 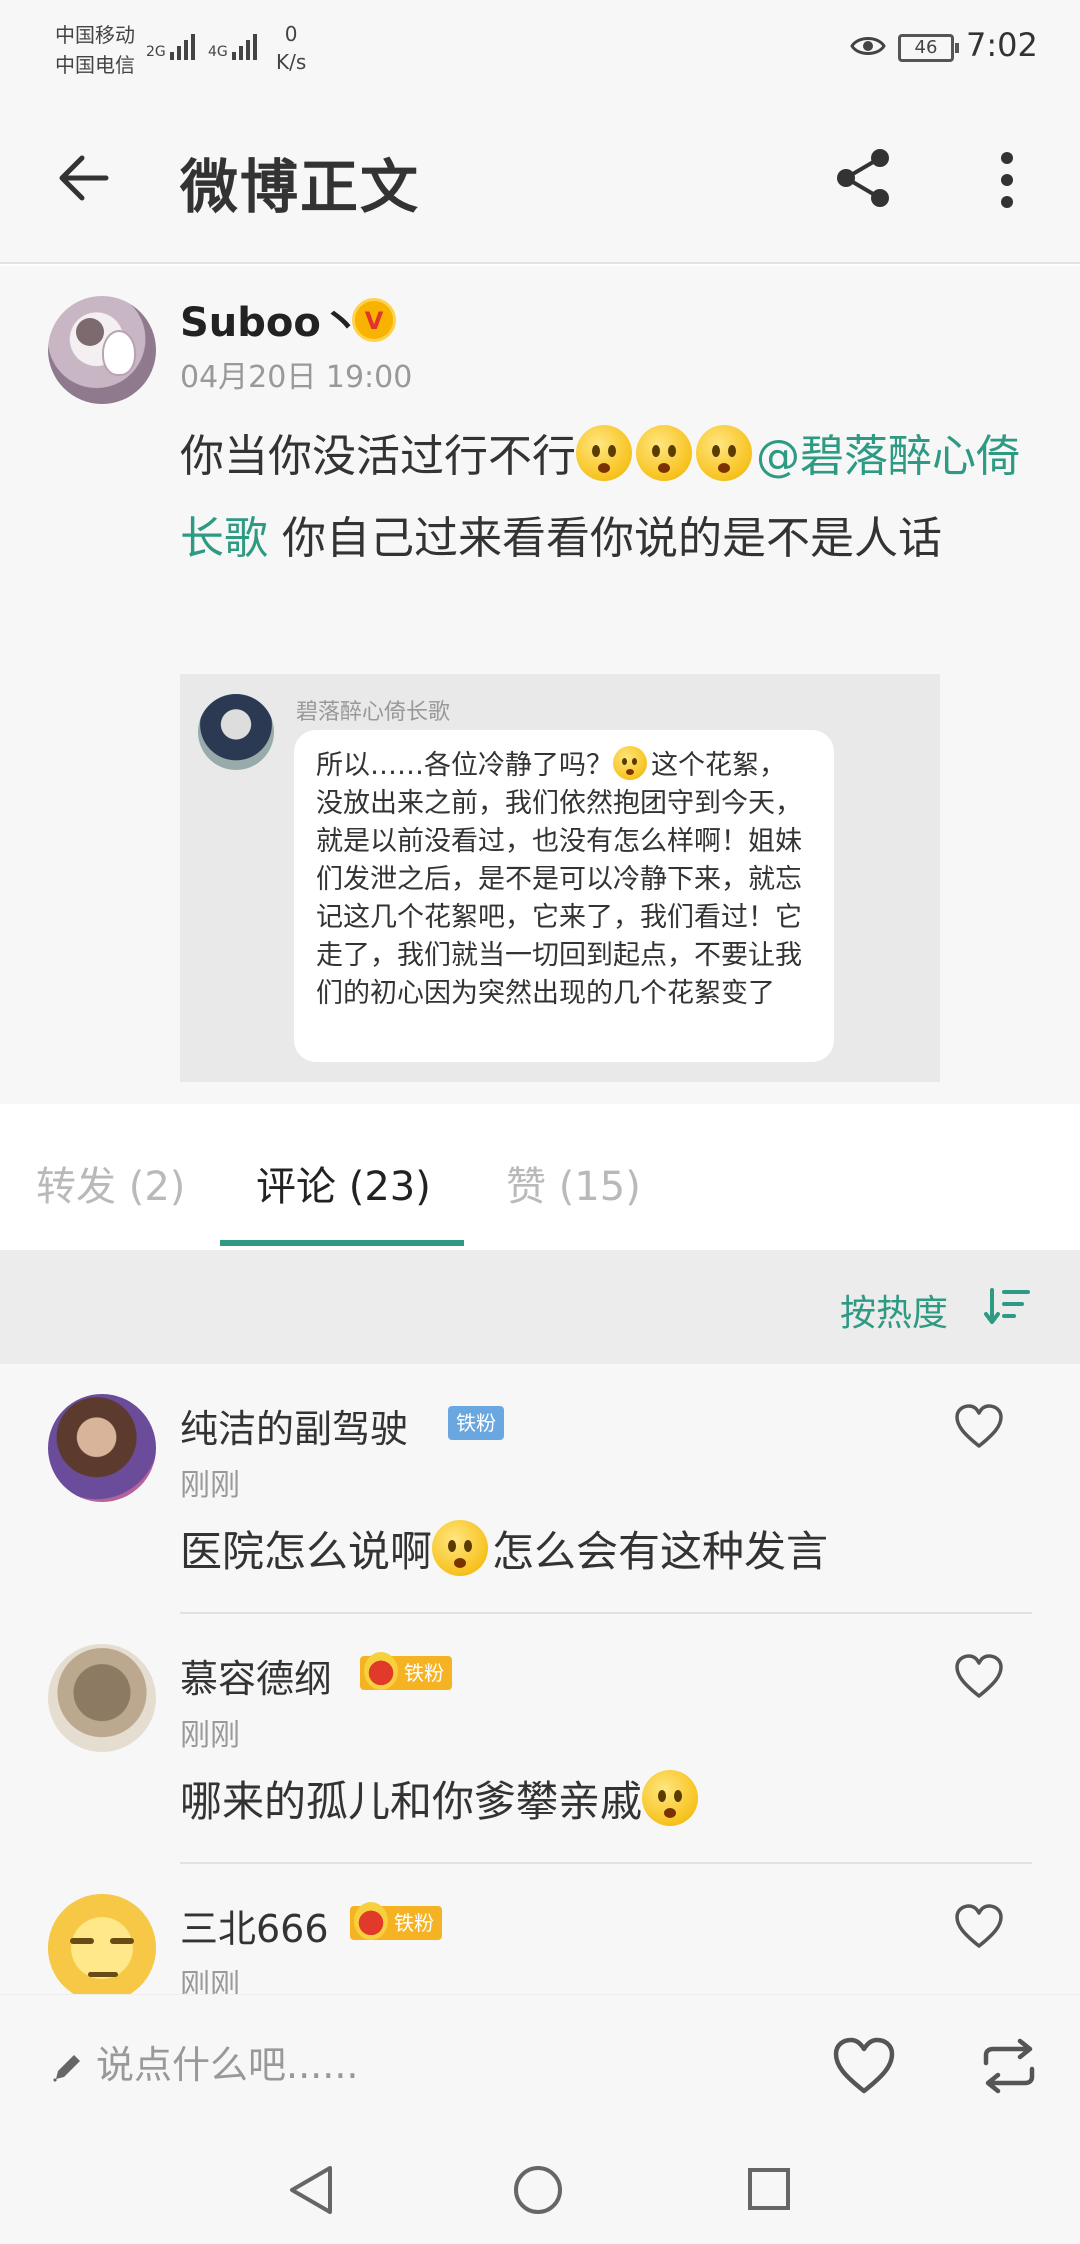 I want to click on status-bar: 中国移动 中国电信 2G 4G 0 K/s 46 7:02, so click(x=540, y=50).